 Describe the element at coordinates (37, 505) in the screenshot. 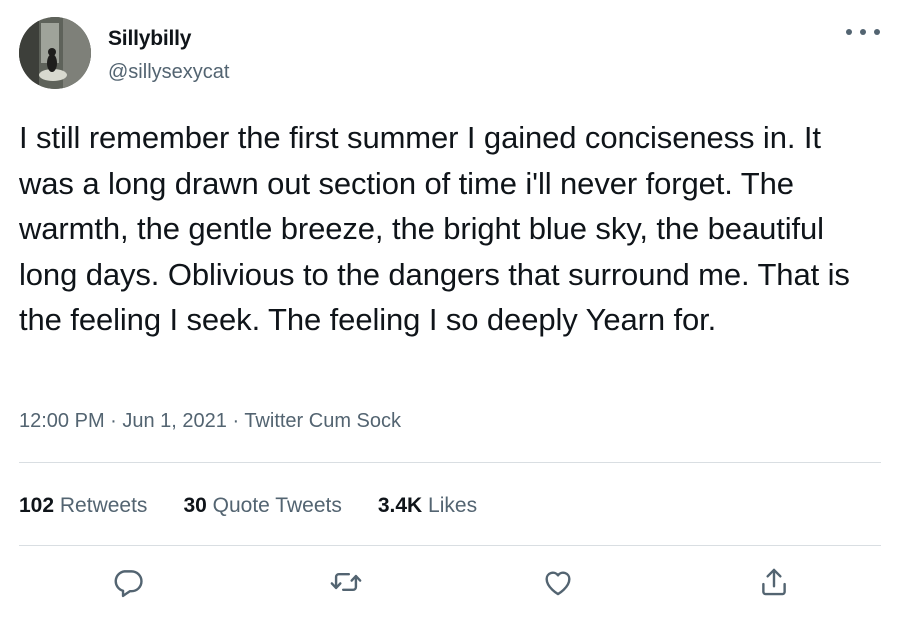

I see `retweets-count: 102` at that location.